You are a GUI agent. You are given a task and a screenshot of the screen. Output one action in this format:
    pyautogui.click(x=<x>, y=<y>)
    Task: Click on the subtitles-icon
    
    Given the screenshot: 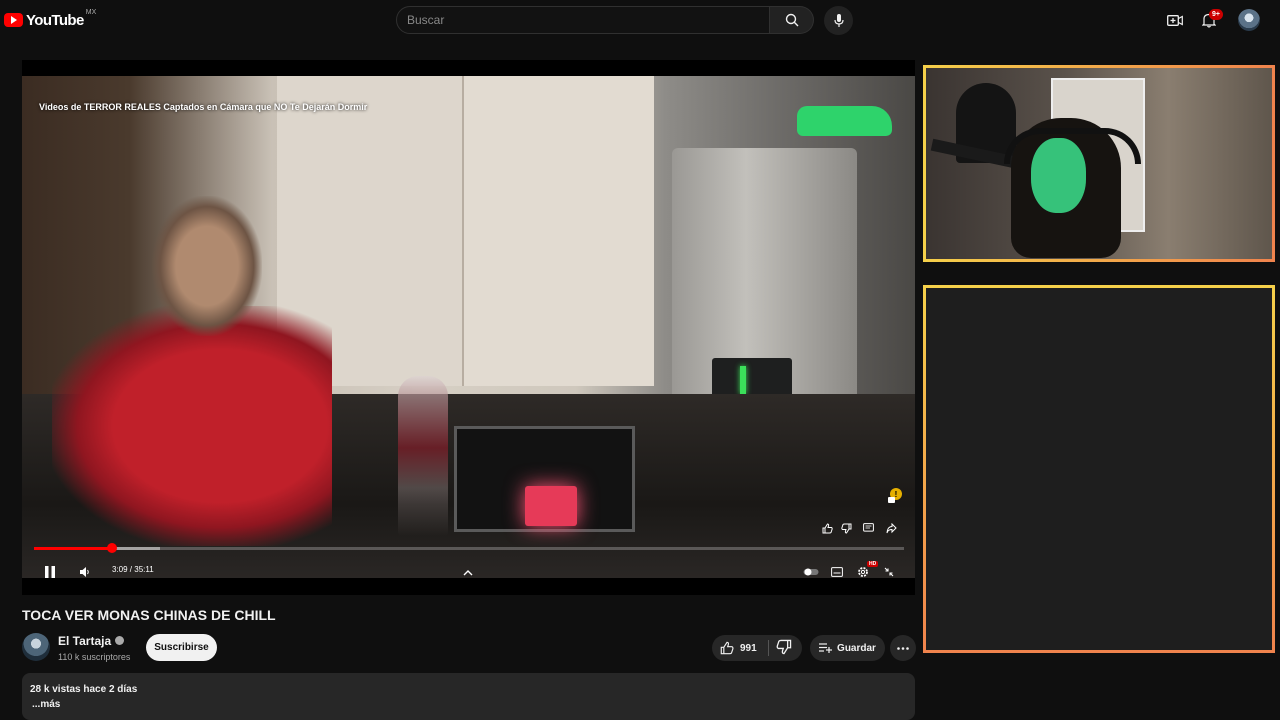 What is the action you would take?
    pyautogui.click(x=837, y=572)
    